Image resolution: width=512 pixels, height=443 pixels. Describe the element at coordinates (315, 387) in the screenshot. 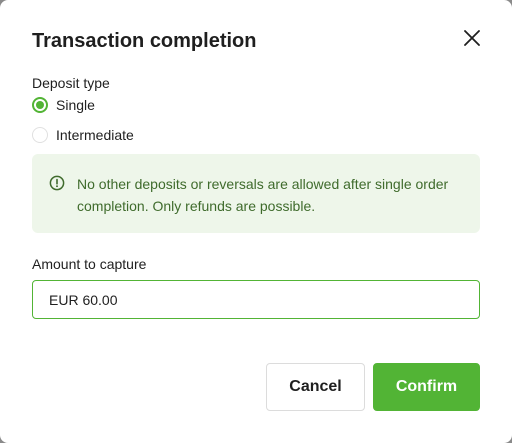

I see `cancel-button: Cancel` at that location.